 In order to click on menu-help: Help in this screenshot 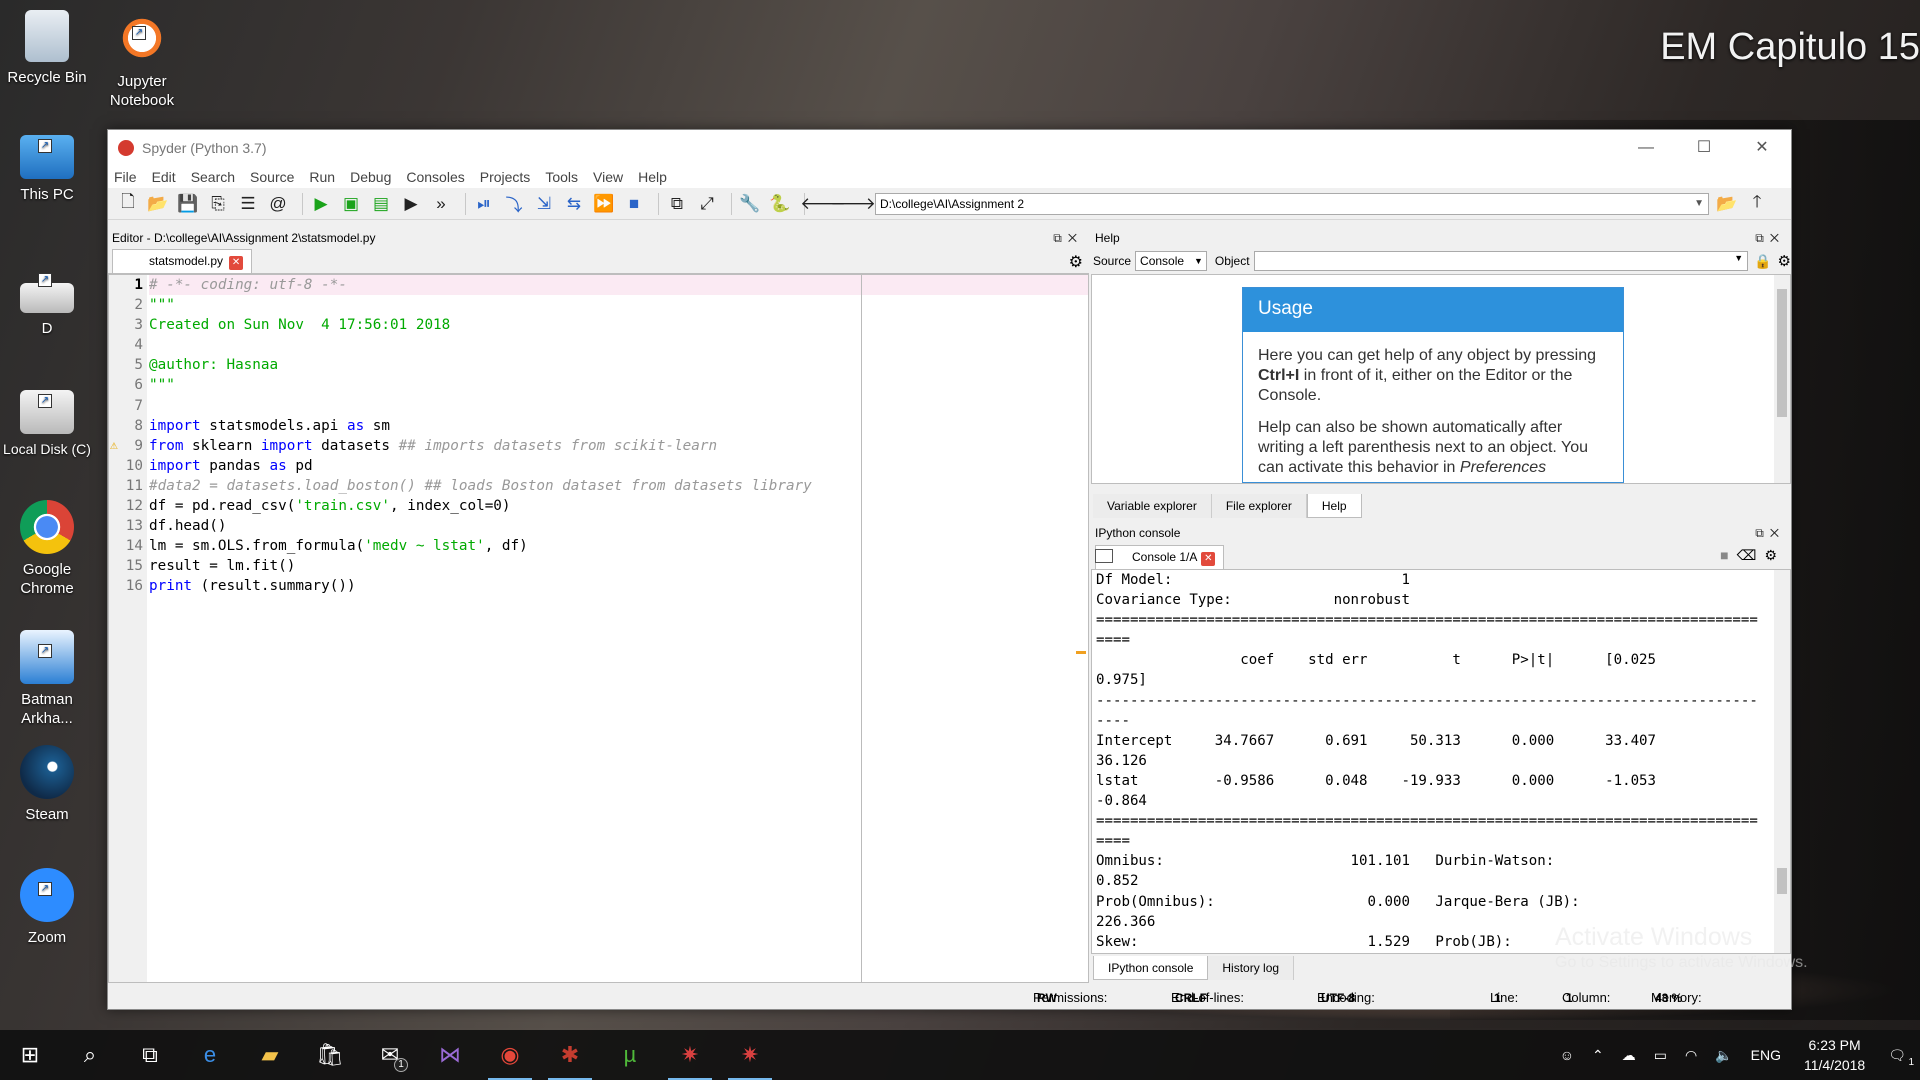, I will do `click(652, 177)`.